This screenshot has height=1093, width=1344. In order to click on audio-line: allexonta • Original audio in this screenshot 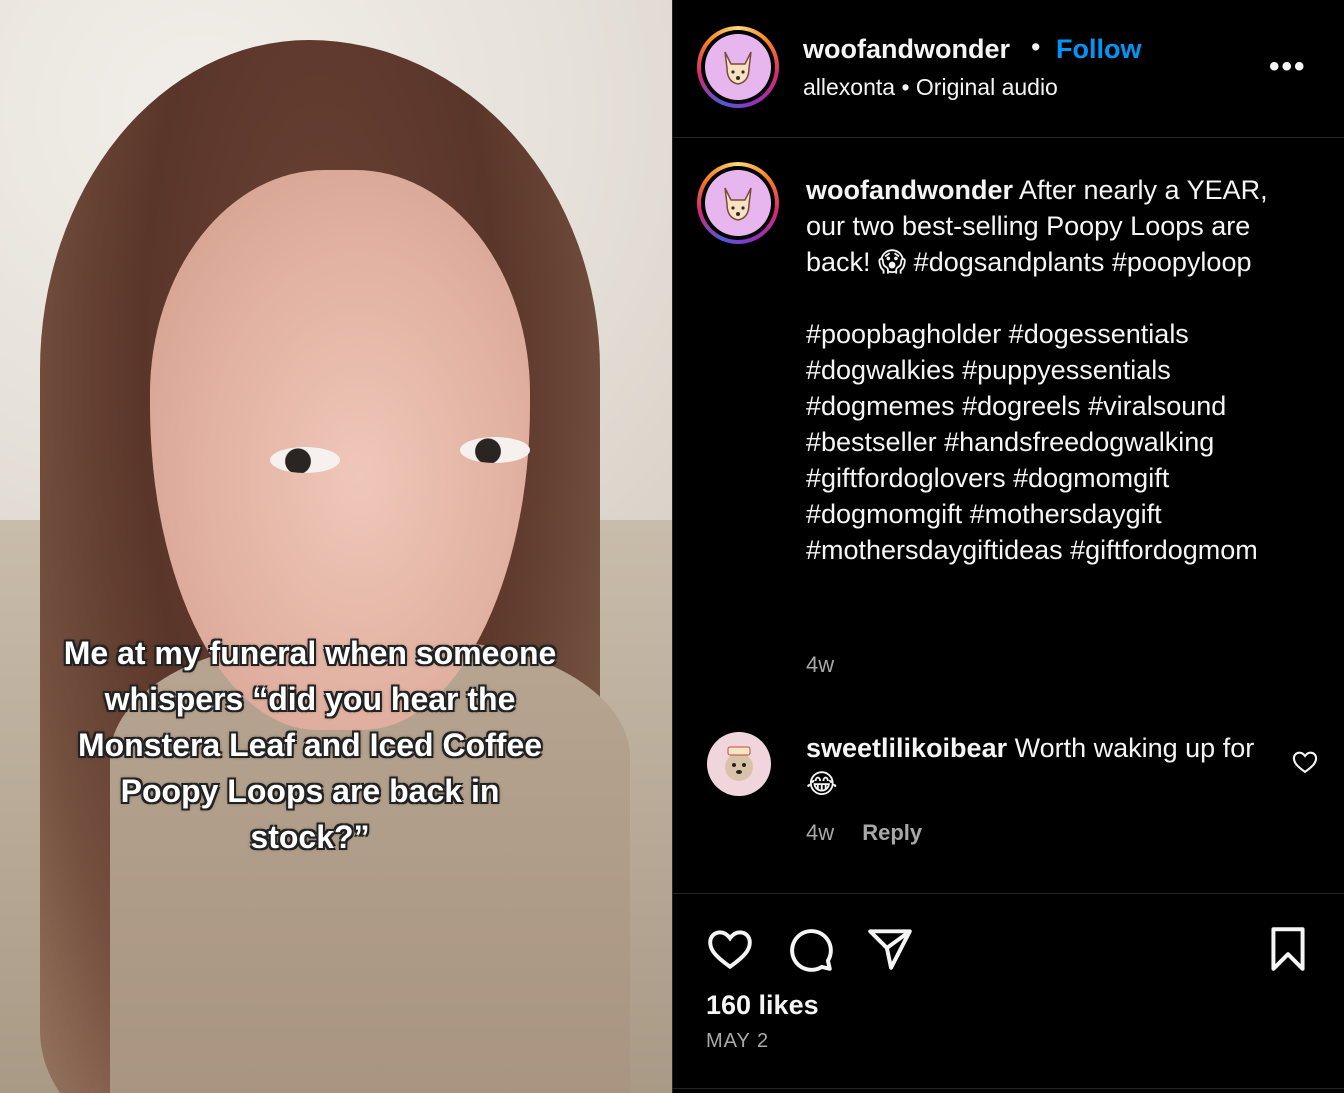, I will do `click(930, 87)`.